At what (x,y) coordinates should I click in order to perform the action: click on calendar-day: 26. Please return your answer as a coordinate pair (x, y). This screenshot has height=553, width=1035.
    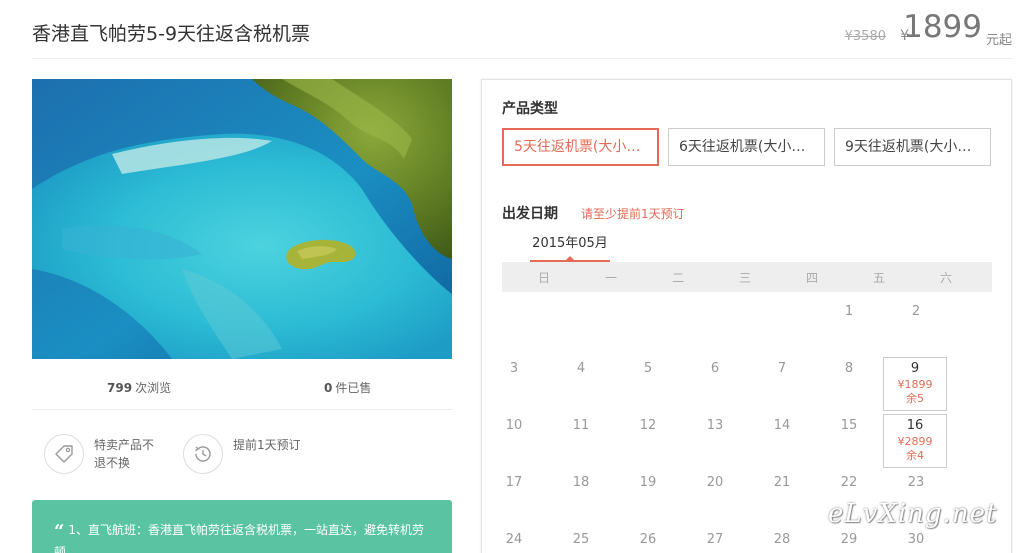
    Looking at the image, I should click on (648, 539).